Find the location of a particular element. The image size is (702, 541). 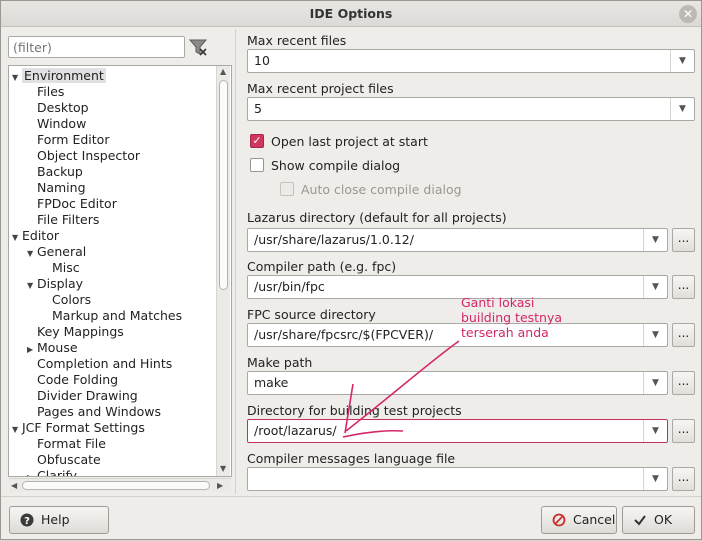

lazarus-directory-value: /usr/share/lazarus/1.0.12/ is located at coordinates (334, 239).